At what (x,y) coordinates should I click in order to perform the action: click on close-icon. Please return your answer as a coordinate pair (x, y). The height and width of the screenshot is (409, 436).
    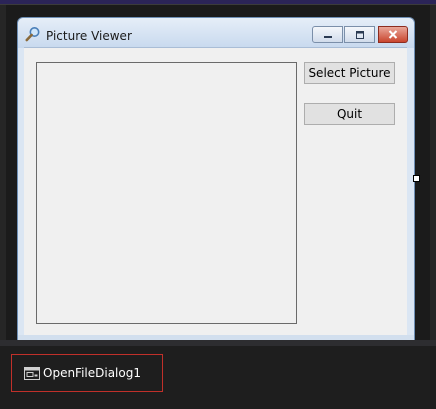
    Looking at the image, I should click on (393, 34).